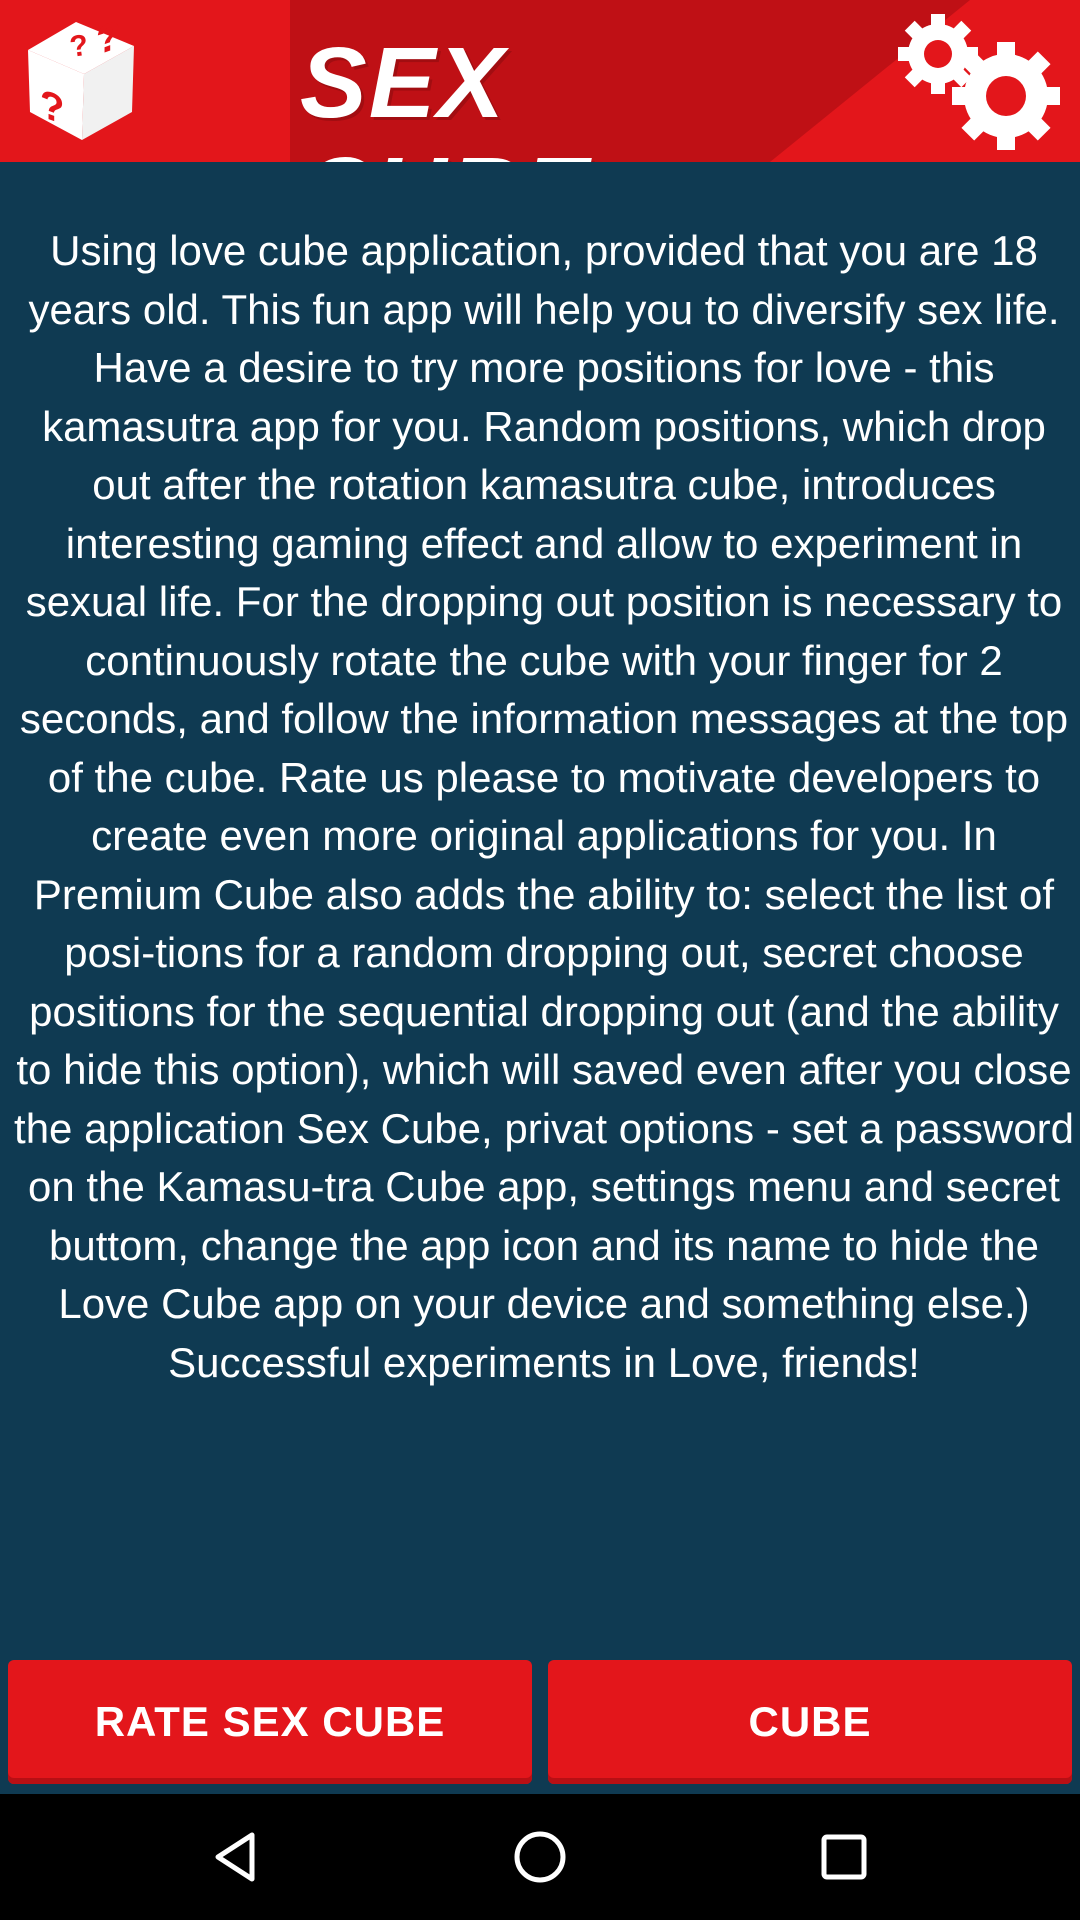  Describe the element at coordinates (270, 1722) in the screenshot. I see `rate-sex-cube-button: RATE SEX CUBE` at that location.